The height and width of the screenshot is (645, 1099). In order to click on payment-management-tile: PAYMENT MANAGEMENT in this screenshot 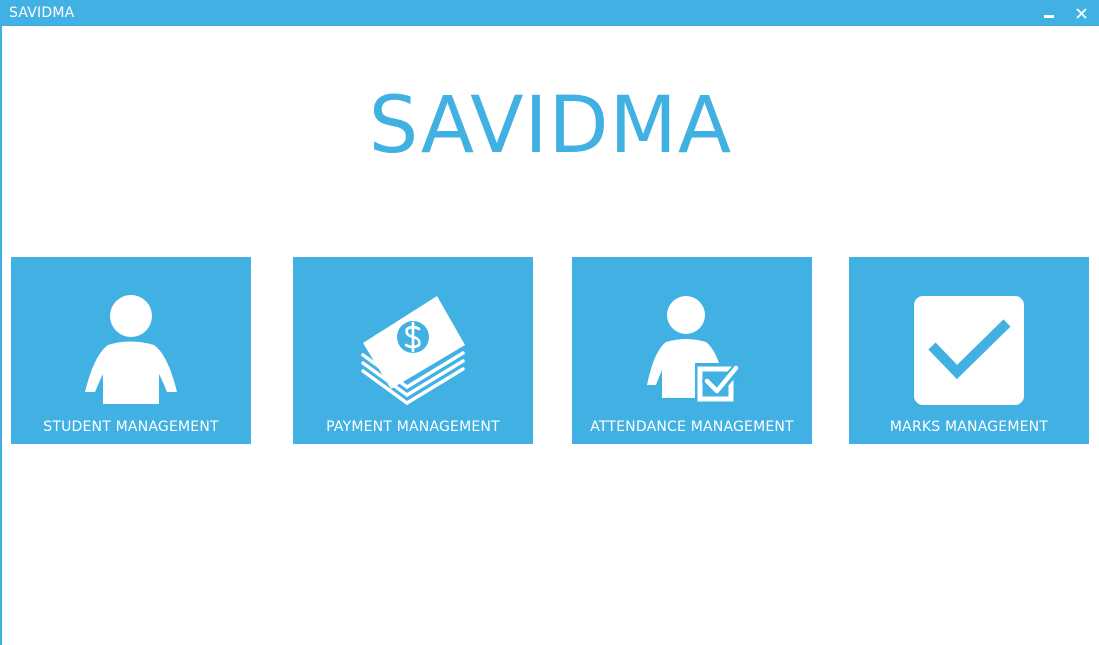, I will do `click(413, 350)`.